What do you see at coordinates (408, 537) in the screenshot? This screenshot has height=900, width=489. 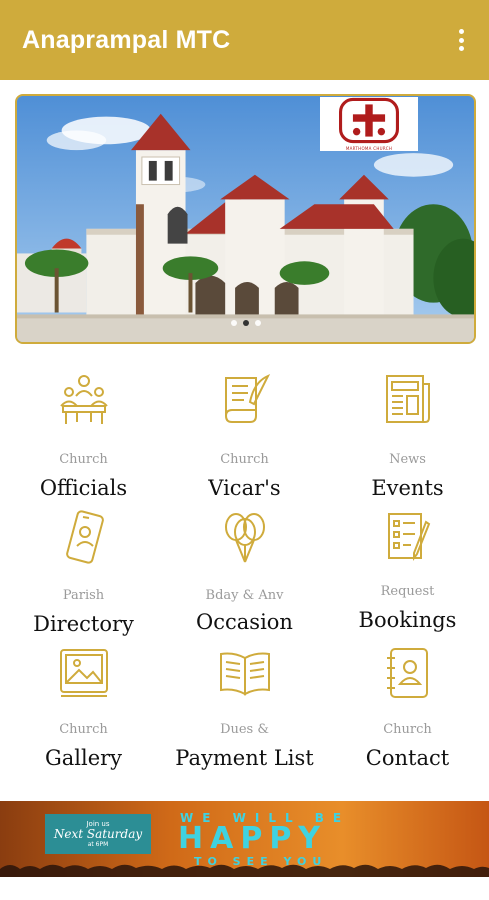 I see `checklist-pen-icon` at bounding box center [408, 537].